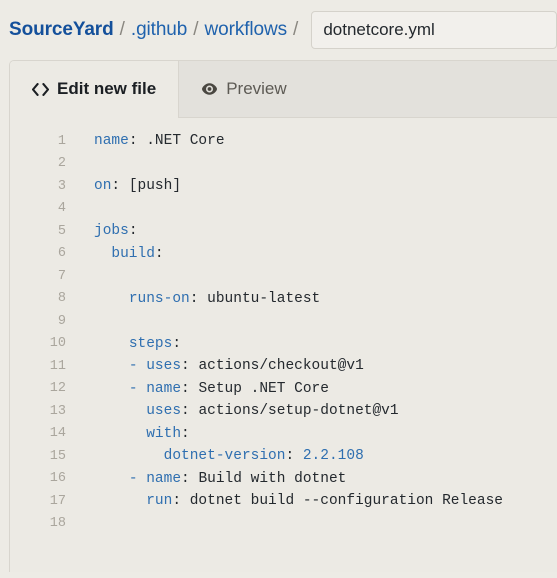 The image size is (557, 578). I want to click on code-line: 10 steps:, so click(283, 344).